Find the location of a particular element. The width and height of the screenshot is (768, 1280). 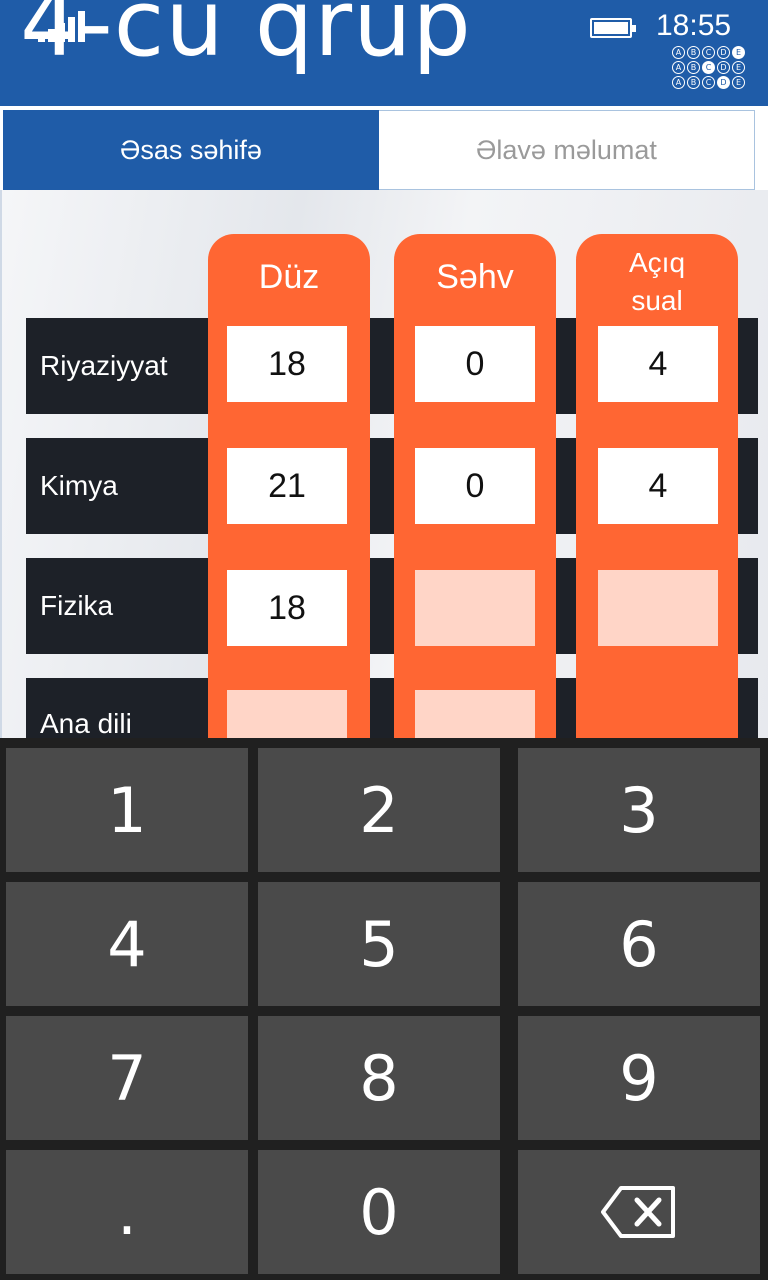

column-duz: Düz 18 21 18 is located at coordinates (289, 486).